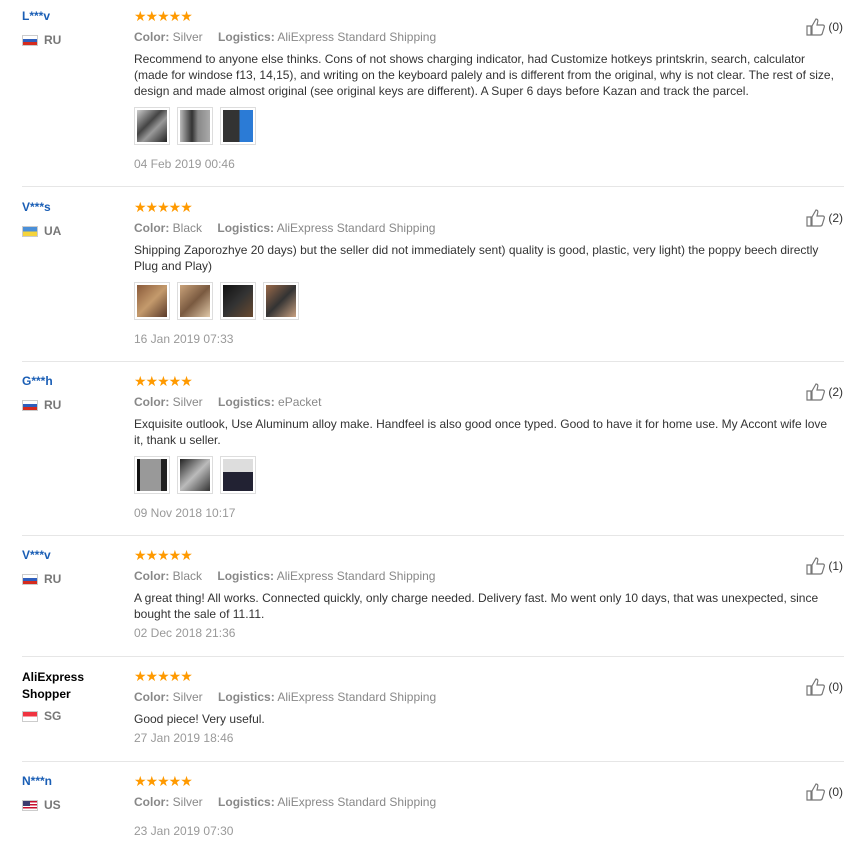 This screenshot has width=861, height=843. Describe the element at coordinates (199, 719) in the screenshot. I see `review-text: Good piece! Very useful.` at that location.